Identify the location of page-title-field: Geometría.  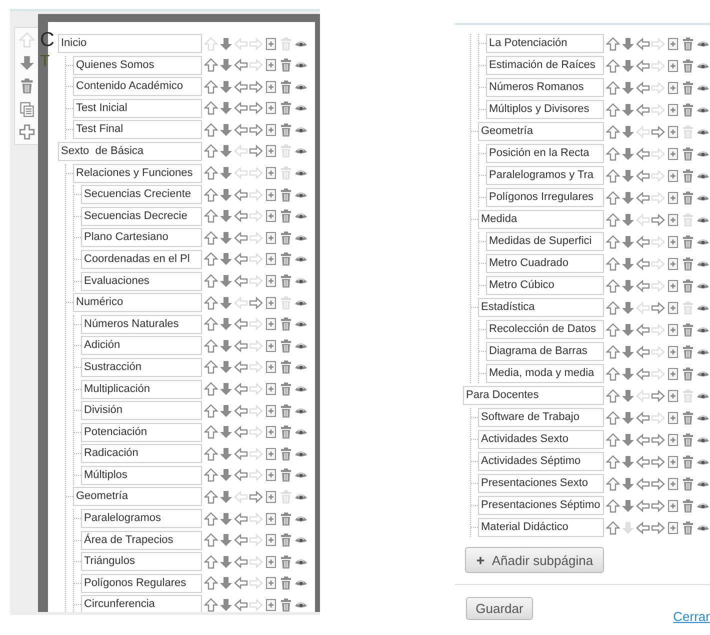
(541, 131).